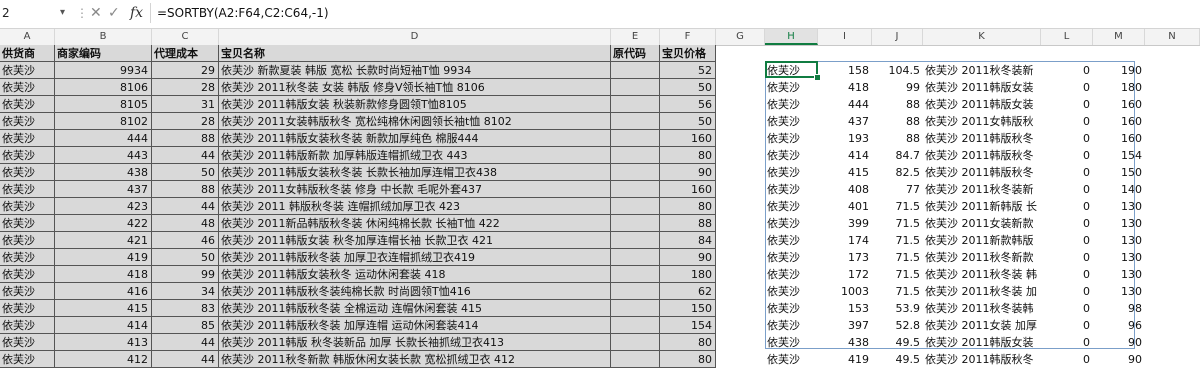 This screenshot has width=1200, height=368. What do you see at coordinates (688, 104) in the screenshot?
I see `cell-product-price: 56` at bounding box center [688, 104].